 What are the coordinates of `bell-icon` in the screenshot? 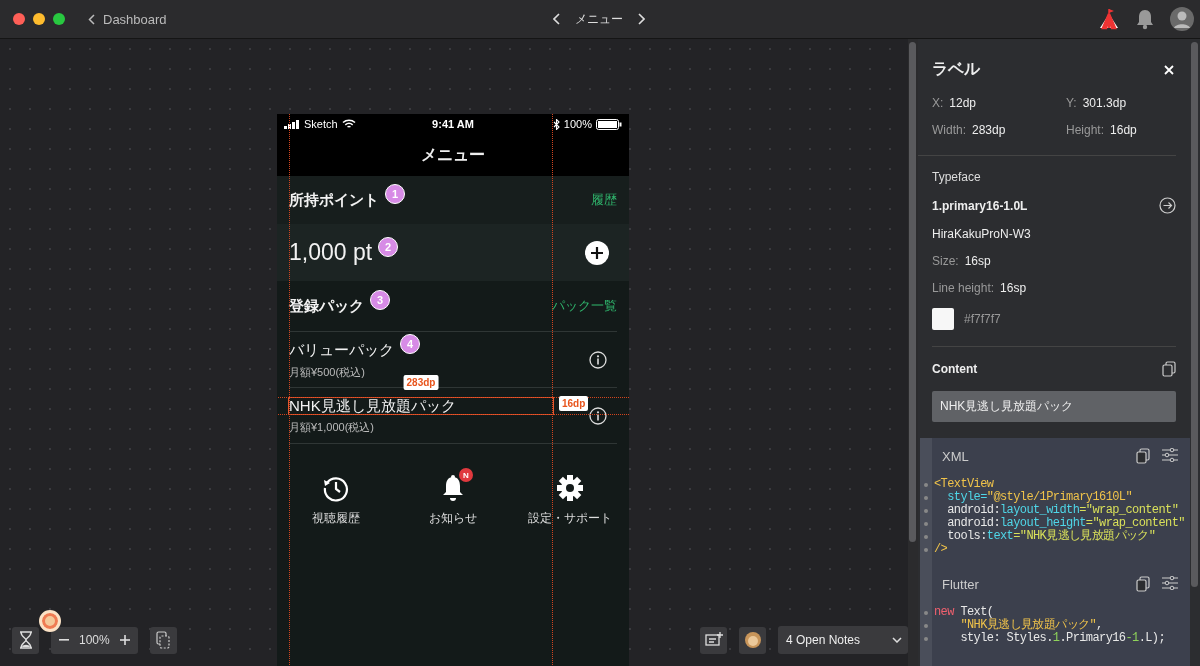 It's located at (453, 488).